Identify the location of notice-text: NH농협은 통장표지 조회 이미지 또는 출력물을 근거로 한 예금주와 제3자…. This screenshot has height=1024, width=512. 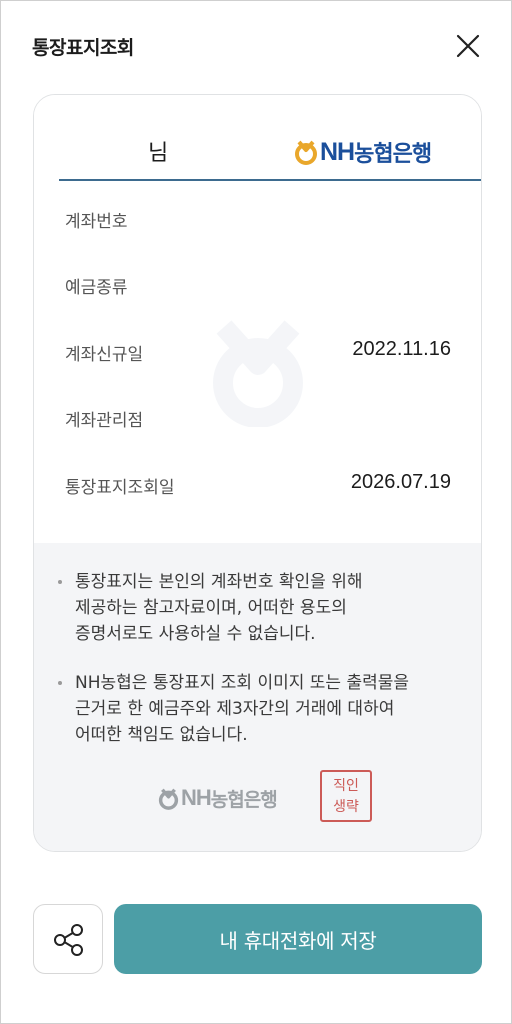
(242, 709).